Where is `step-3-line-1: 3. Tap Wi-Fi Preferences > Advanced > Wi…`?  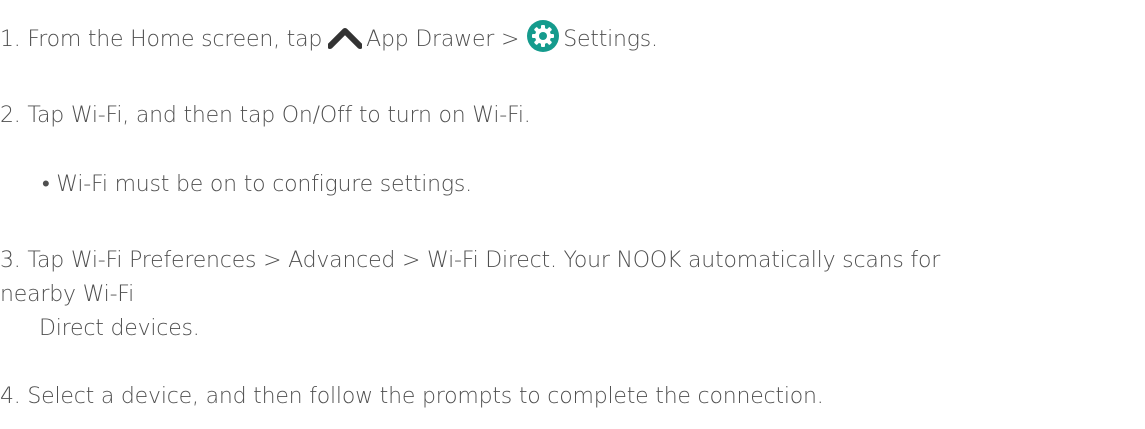
step-3-line-1: 3. Tap Wi-Fi Preferences > Advanced > Wi… is located at coordinates (470, 260).